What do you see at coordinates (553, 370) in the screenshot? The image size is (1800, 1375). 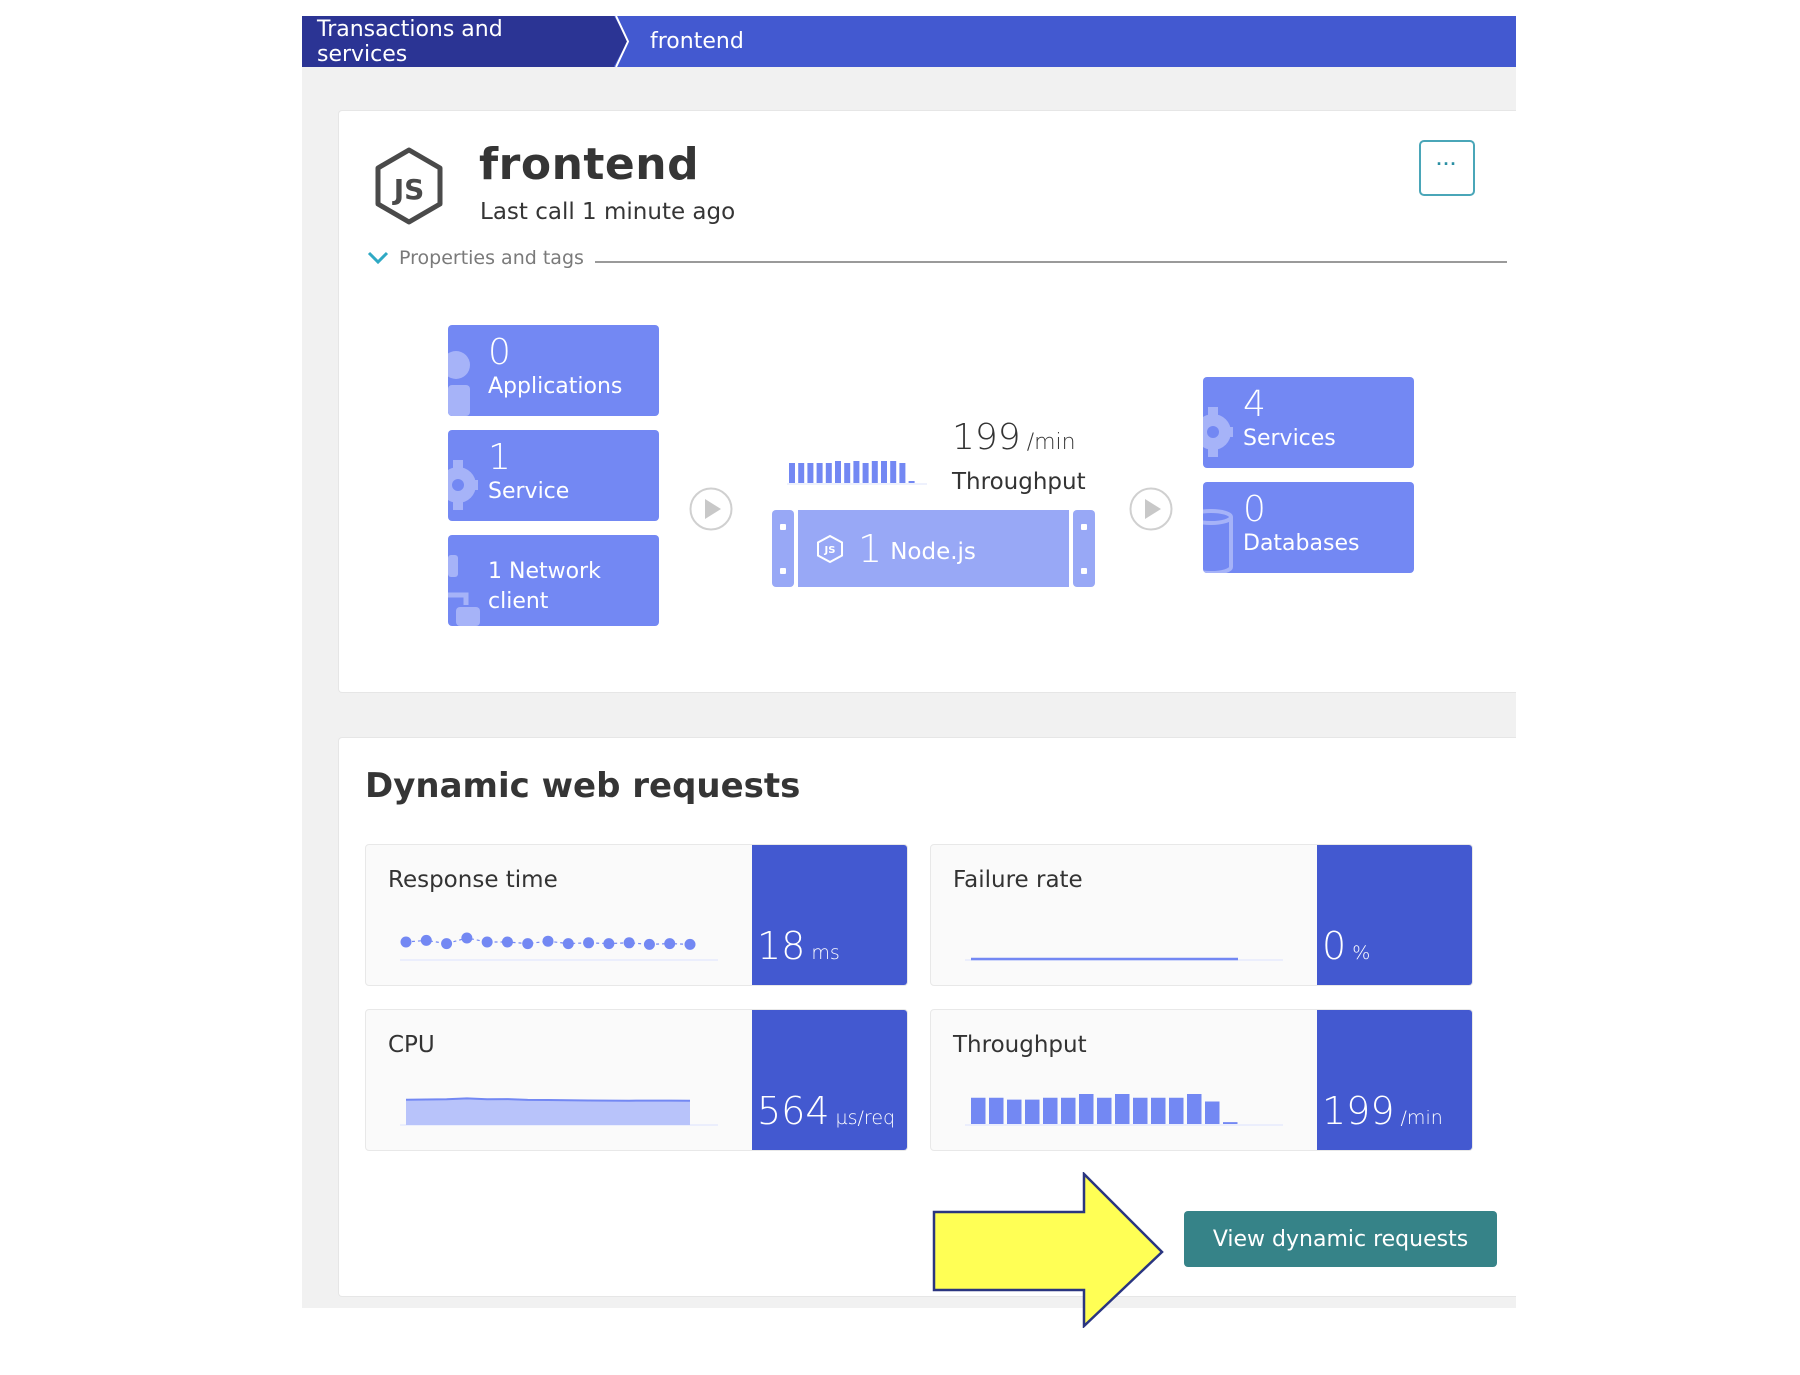 I see `tile-applications: 0 Applications` at bounding box center [553, 370].